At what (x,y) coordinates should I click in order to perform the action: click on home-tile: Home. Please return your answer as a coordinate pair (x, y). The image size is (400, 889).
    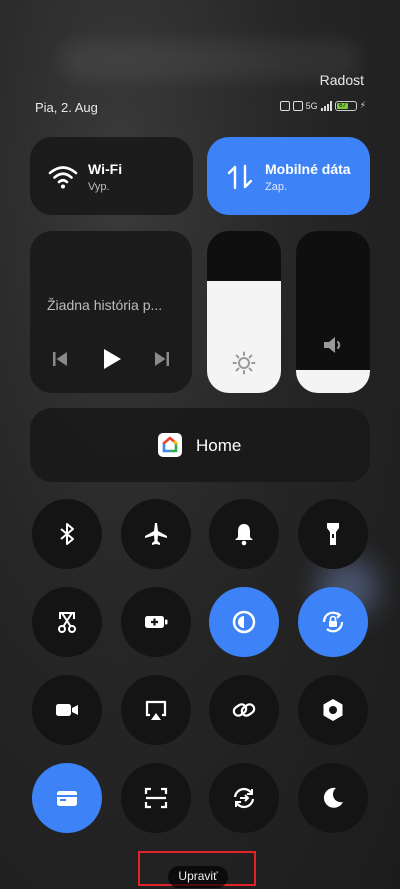
    Looking at the image, I should click on (200, 445).